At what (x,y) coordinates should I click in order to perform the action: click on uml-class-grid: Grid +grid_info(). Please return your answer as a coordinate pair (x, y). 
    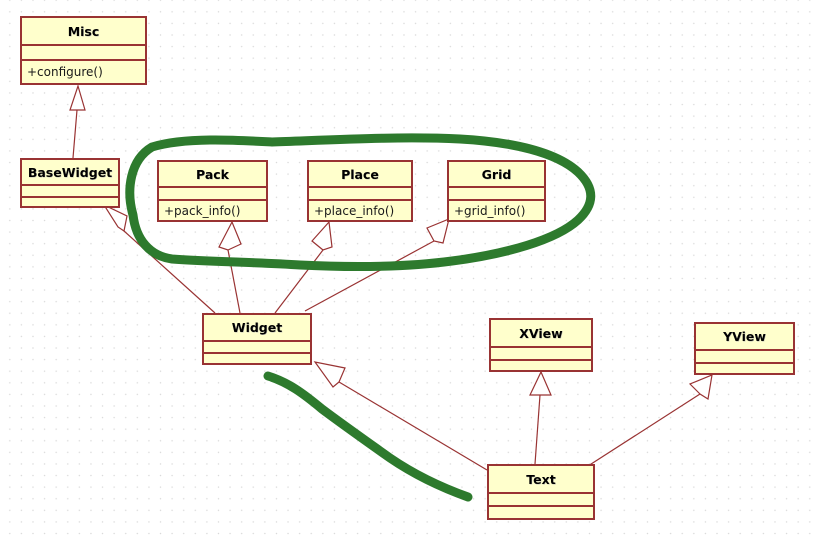
    Looking at the image, I should click on (496, 191).